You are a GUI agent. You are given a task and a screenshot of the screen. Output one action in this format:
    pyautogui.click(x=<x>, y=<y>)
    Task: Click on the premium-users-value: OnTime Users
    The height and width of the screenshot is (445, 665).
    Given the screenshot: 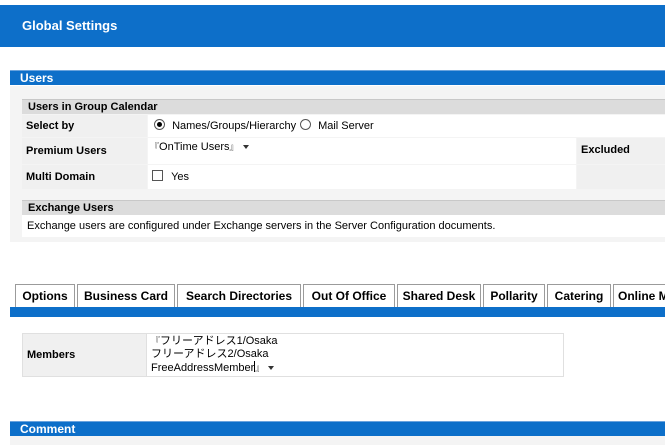 What is the action you would take?
    pyautogui.click(x=194, y=147)
    